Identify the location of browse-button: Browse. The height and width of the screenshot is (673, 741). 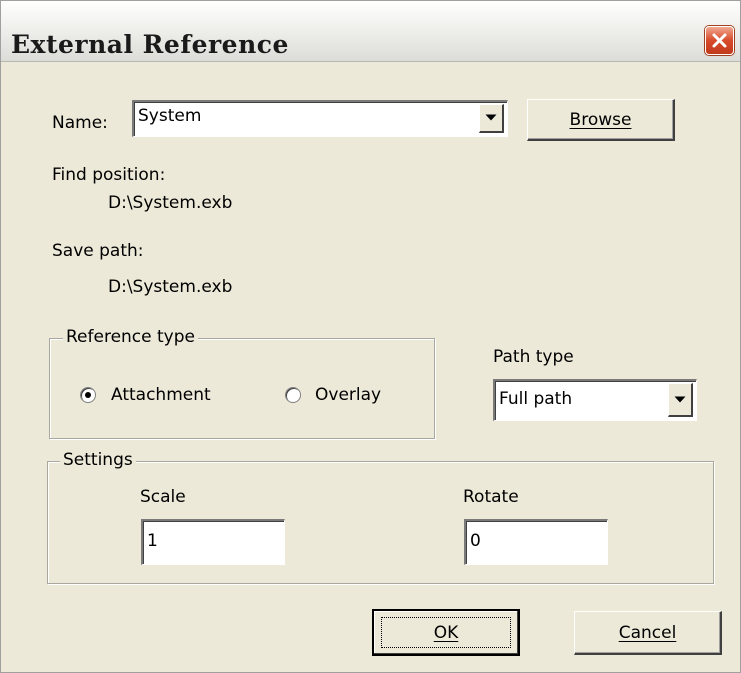
(601, 120).